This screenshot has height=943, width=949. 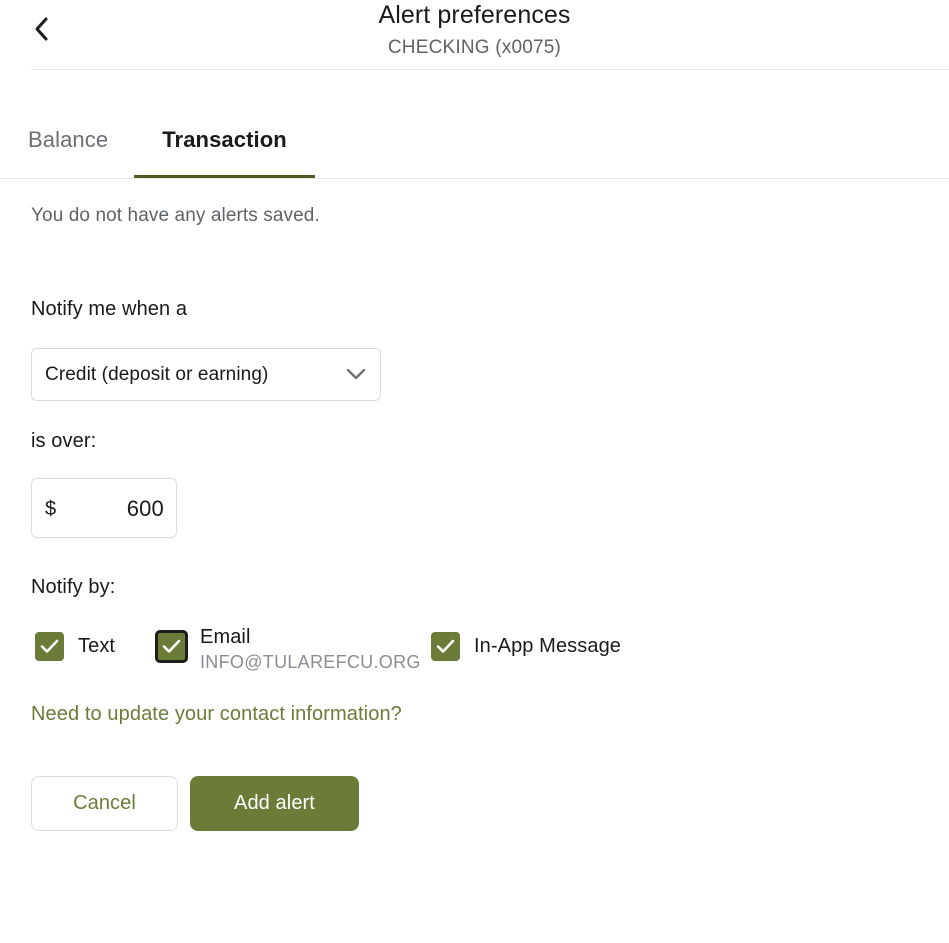 What do you see at coordinates (51, 509) in the screenshot?
I see `currency-symbol: $` at bounding box center [51, 509].